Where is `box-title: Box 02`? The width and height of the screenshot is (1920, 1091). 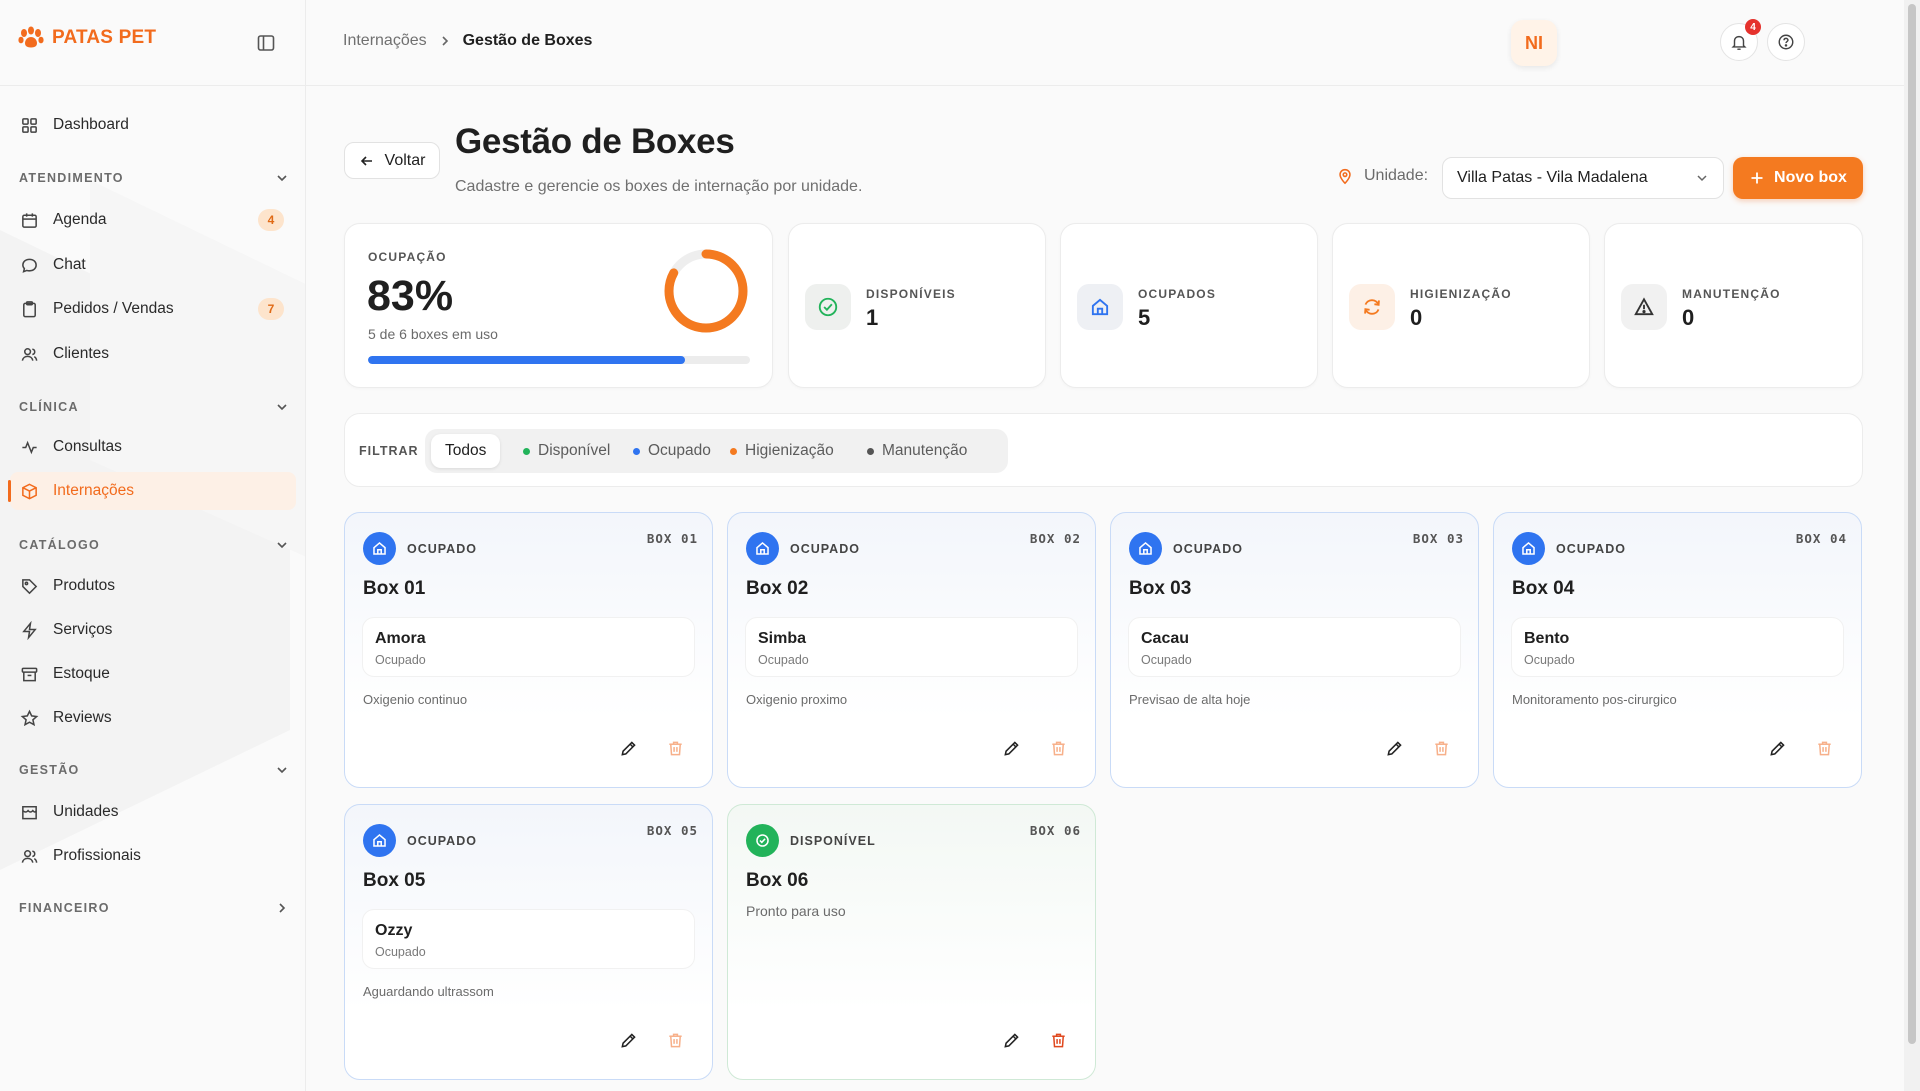 box-title: Box 02 is located at coordinates (777, 588).